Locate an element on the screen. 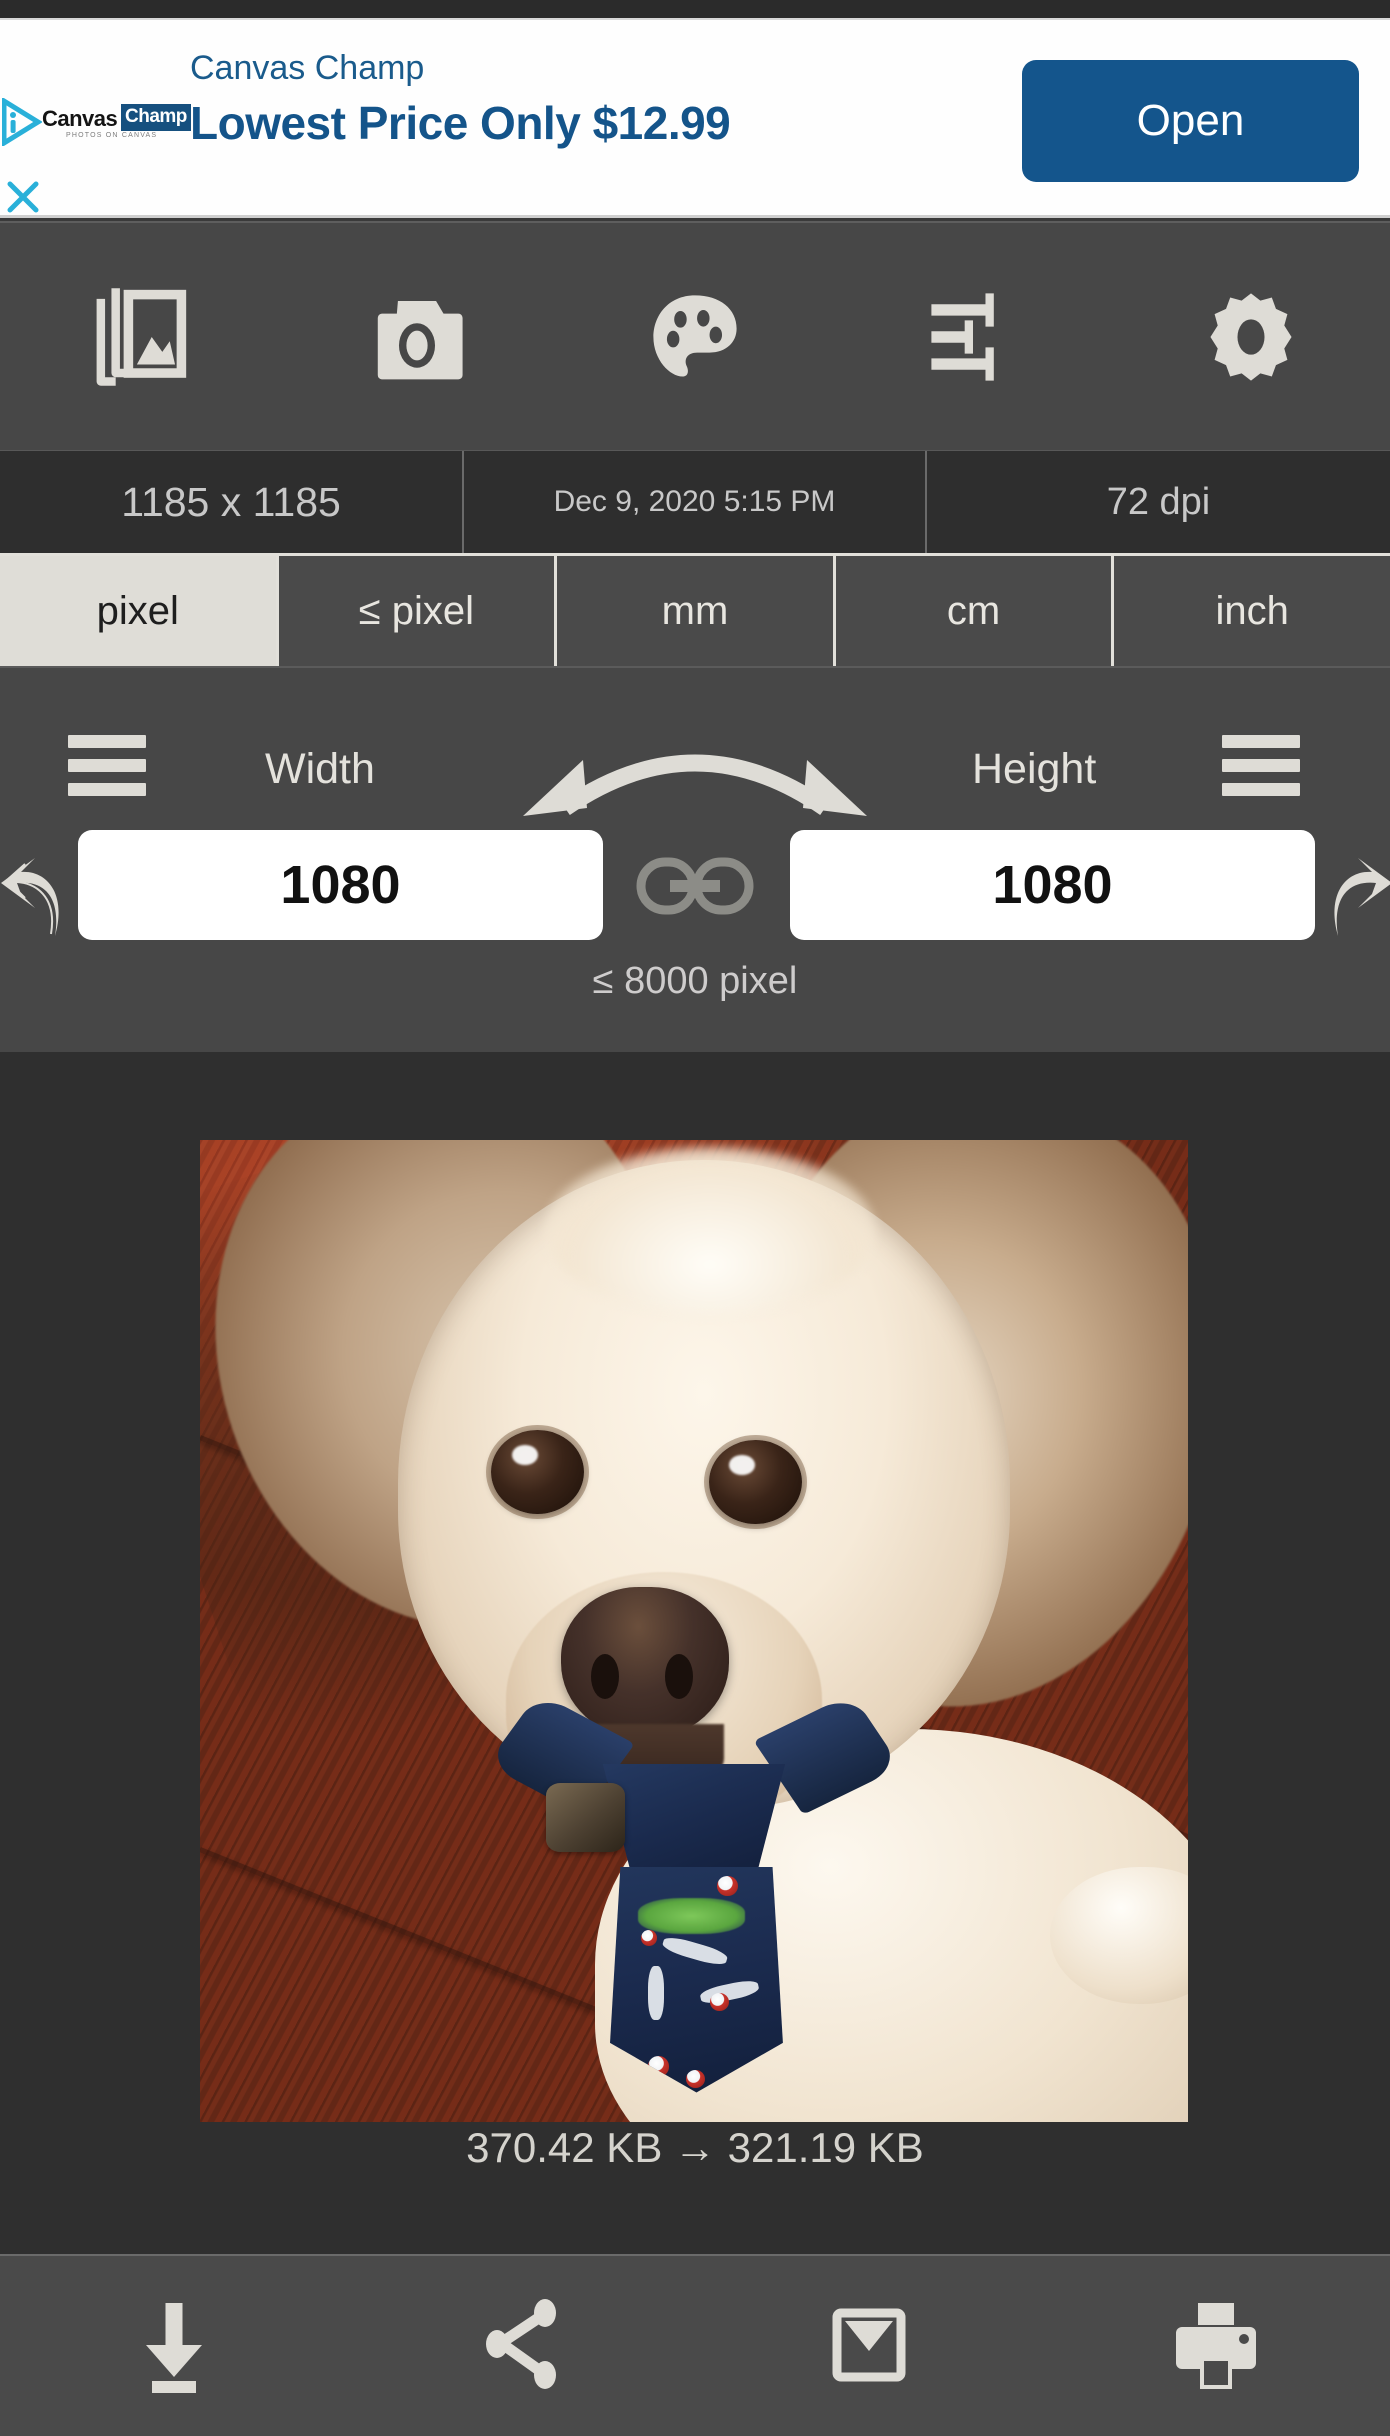  settings-button is located at coordinates (1251, 336).